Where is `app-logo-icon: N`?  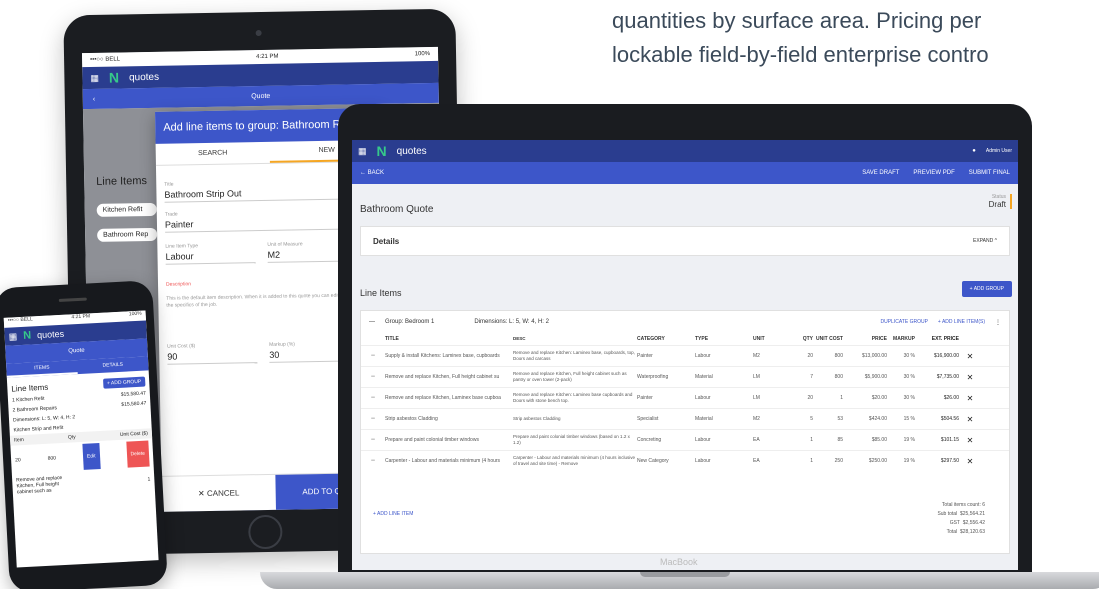 app-logo-icon: N is located at coordinates (114, 77).